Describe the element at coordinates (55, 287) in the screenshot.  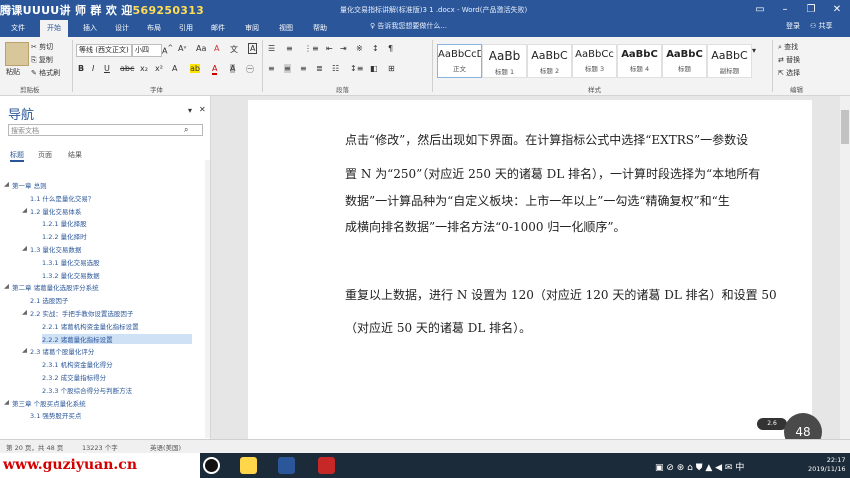
I see `nav-heading-item: 第二章 诸葛量化选股评分系统` at that location.